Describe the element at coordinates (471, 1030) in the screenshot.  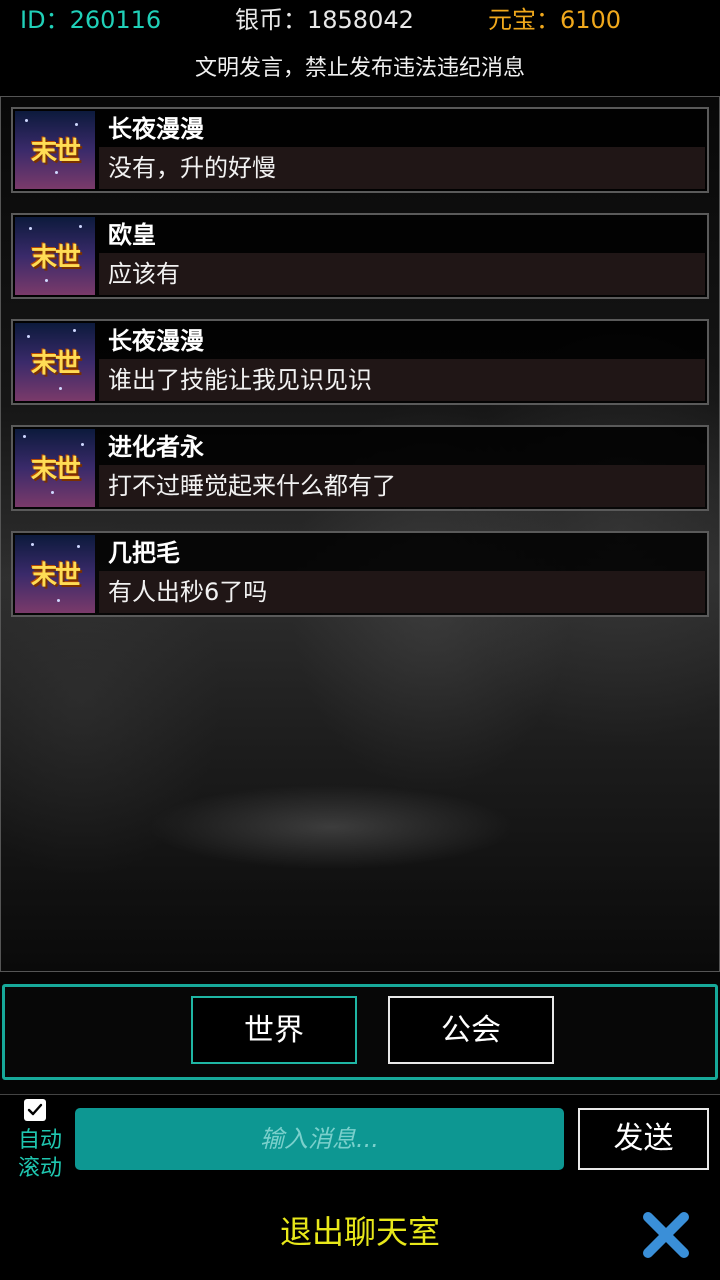
I see `tab-guild: 公会` at that location.